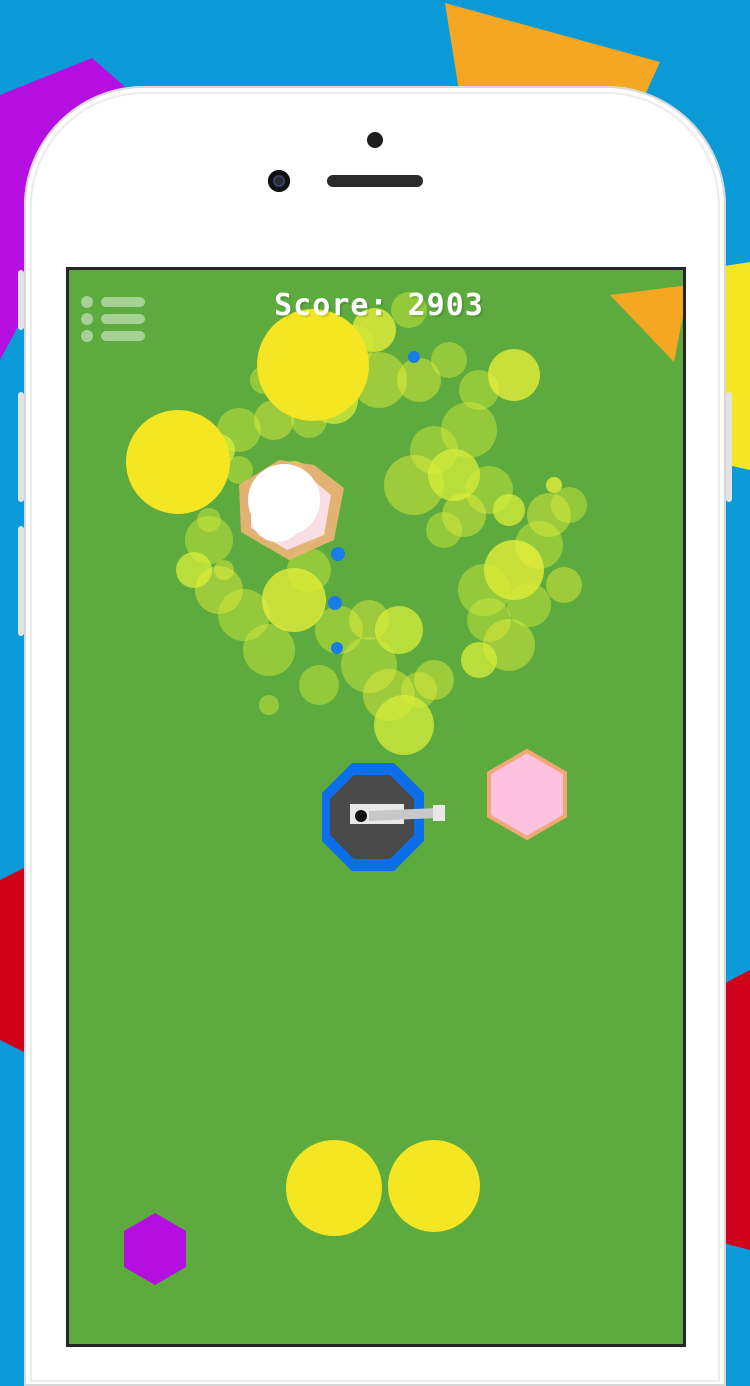 The width and height of the screenshot is (750, 1386). I want to click on front-camera-icon, so click(279, 181).